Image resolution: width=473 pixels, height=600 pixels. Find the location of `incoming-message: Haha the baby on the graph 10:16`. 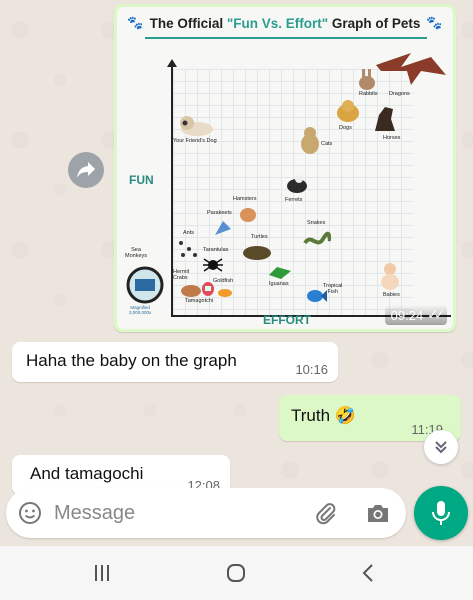

incoming-message: Haha the baby on the graph 10:16 is located at coordinates (175, 362).